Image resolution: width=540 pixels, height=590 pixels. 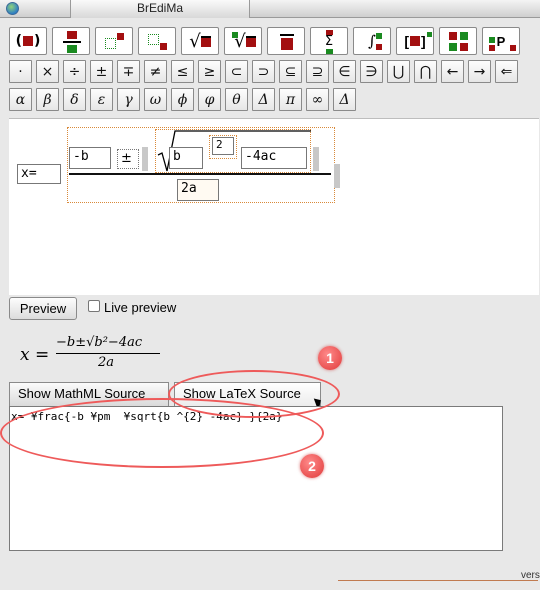 What do you see at coordinates (286, 41) in the screenshot?
I see `overbar-button` at bounding box center [286, 41].